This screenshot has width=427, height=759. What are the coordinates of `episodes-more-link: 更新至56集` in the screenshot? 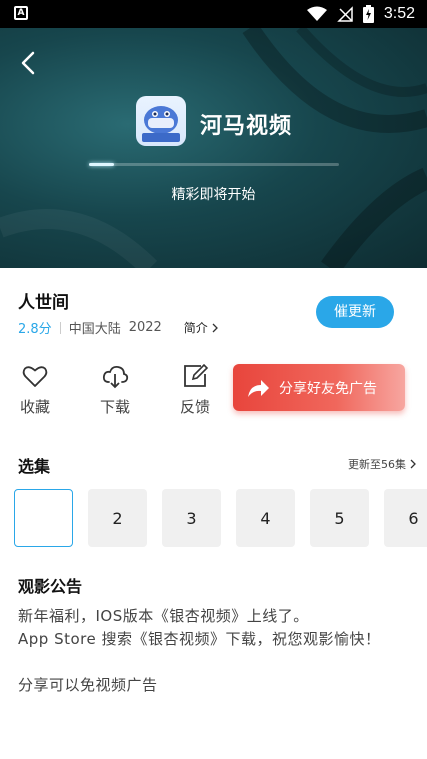 It's located at (382, 464).